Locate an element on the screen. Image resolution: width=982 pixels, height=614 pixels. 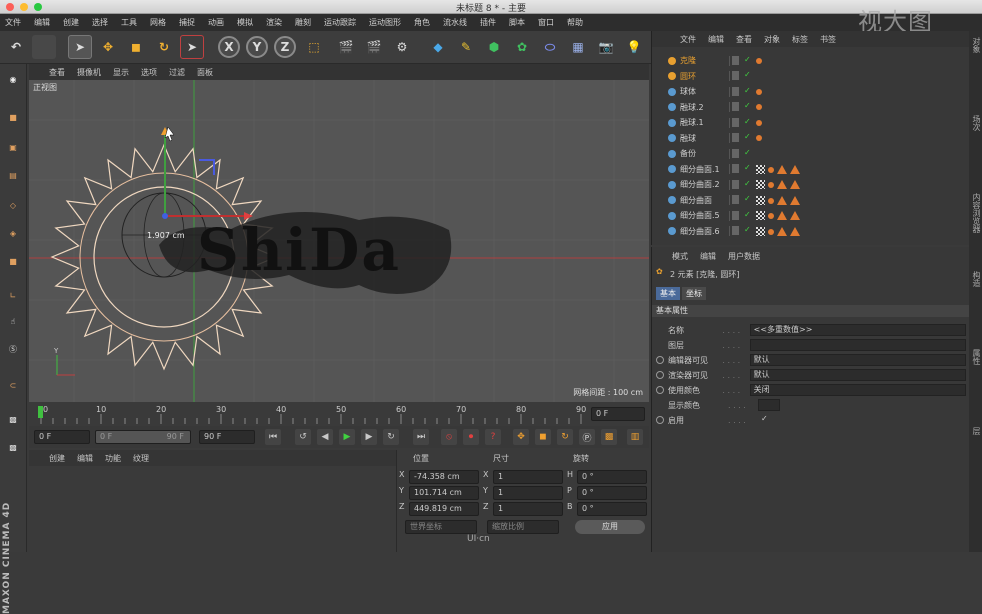
viewport-menu-item: 过滤 is located at coordinates (177, 72).